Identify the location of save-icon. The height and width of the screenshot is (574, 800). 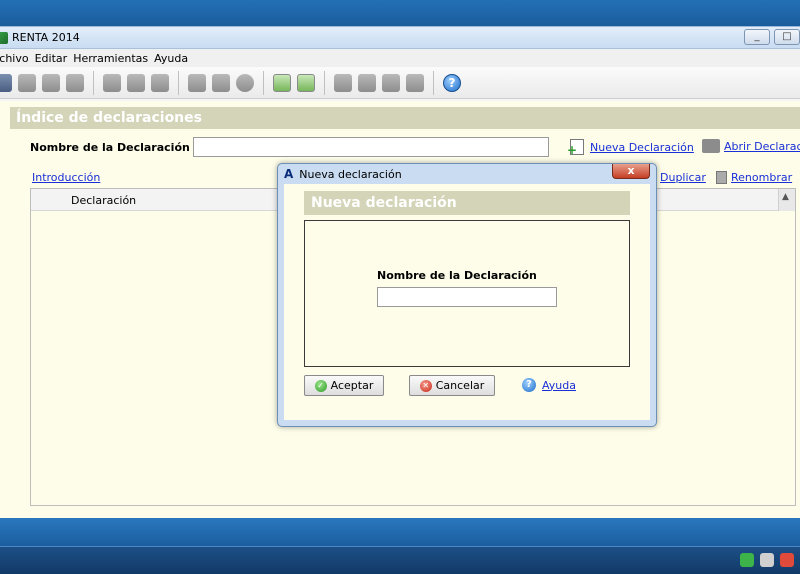
(75, 82).